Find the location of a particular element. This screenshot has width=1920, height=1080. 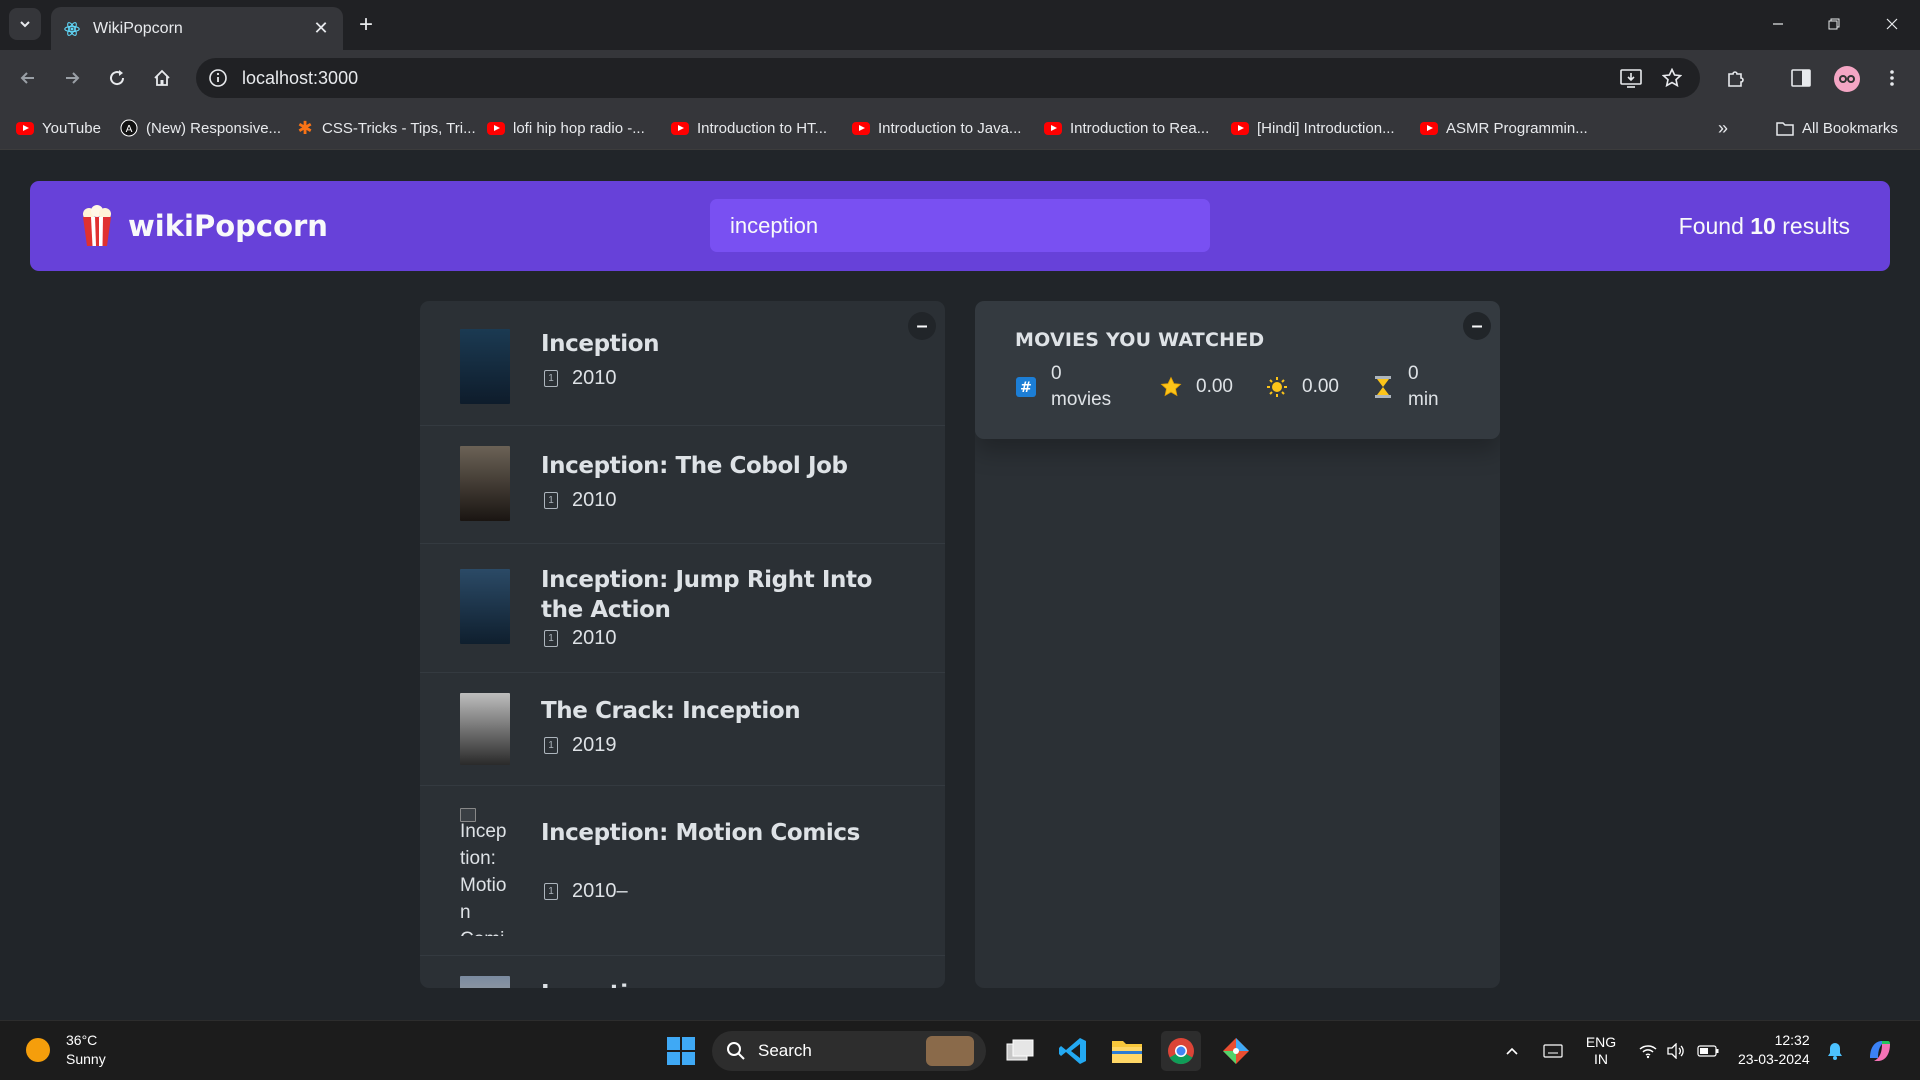

weather-condition: Sunny is located at coordinates (86, 1059).